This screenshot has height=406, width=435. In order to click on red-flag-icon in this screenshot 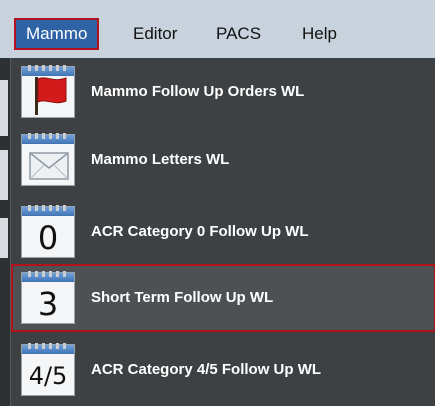, I will do `click(48, 91)`.